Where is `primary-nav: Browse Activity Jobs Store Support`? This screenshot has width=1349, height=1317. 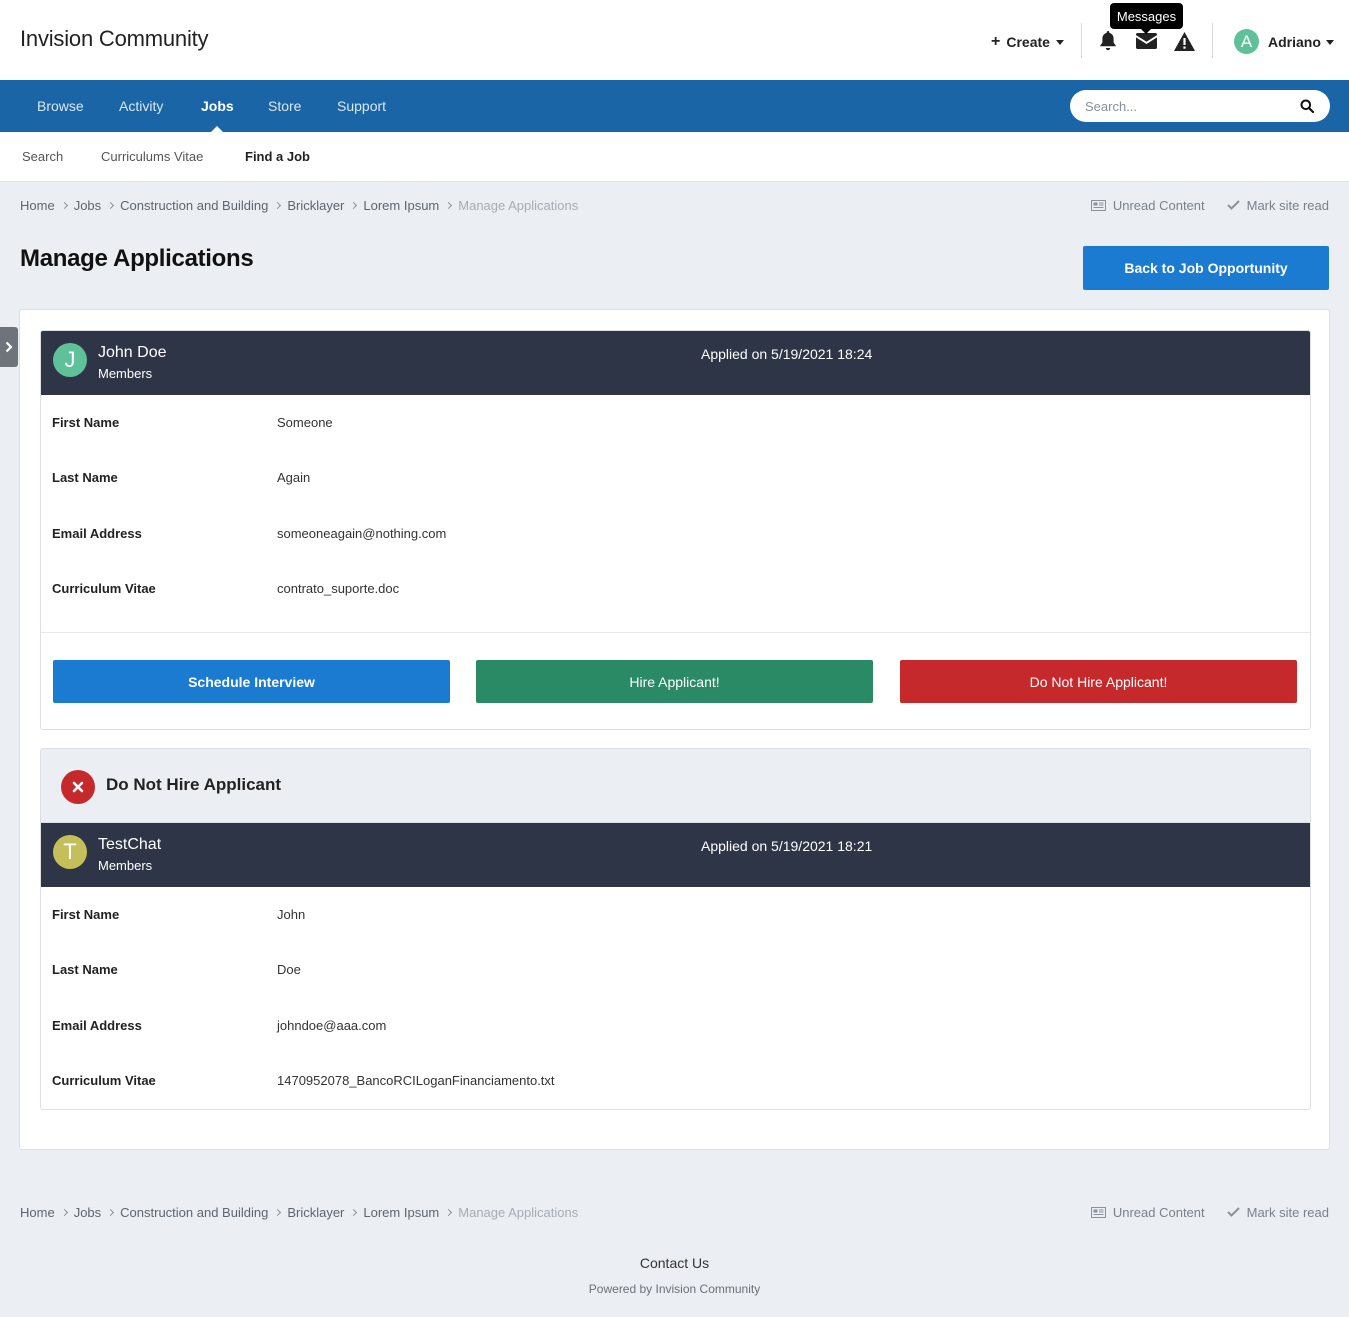
primary-nav: Browse Activity Jobs Store Support is located at coordinates (674, 106).